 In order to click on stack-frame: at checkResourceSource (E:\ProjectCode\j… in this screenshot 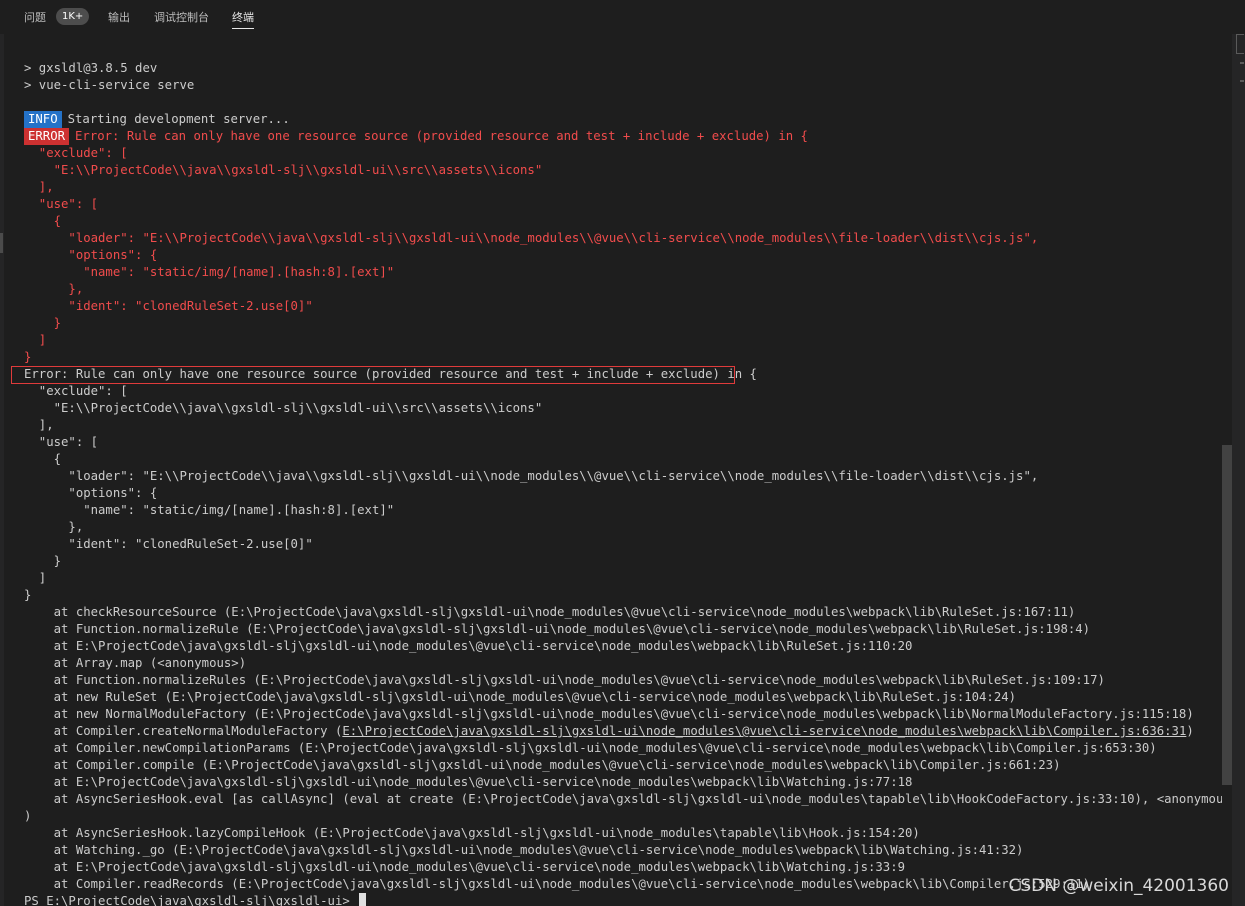, I will do `click(550, 612)`.